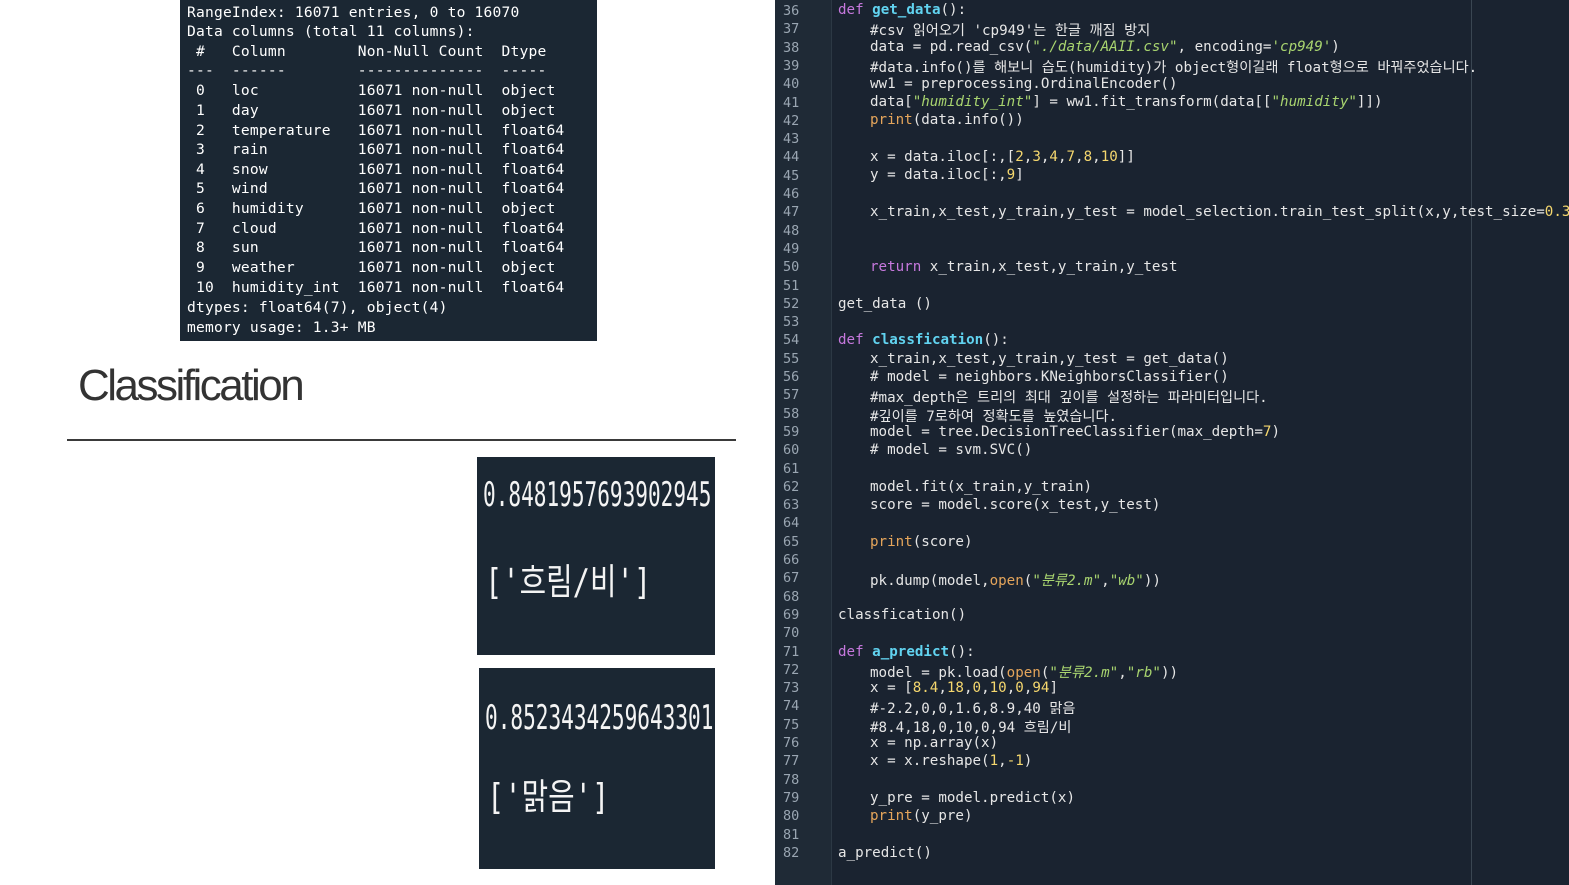  Describe the element at coordinates (1224, 47) in the screenshot. I see `code-text: , encoding=` at that location.